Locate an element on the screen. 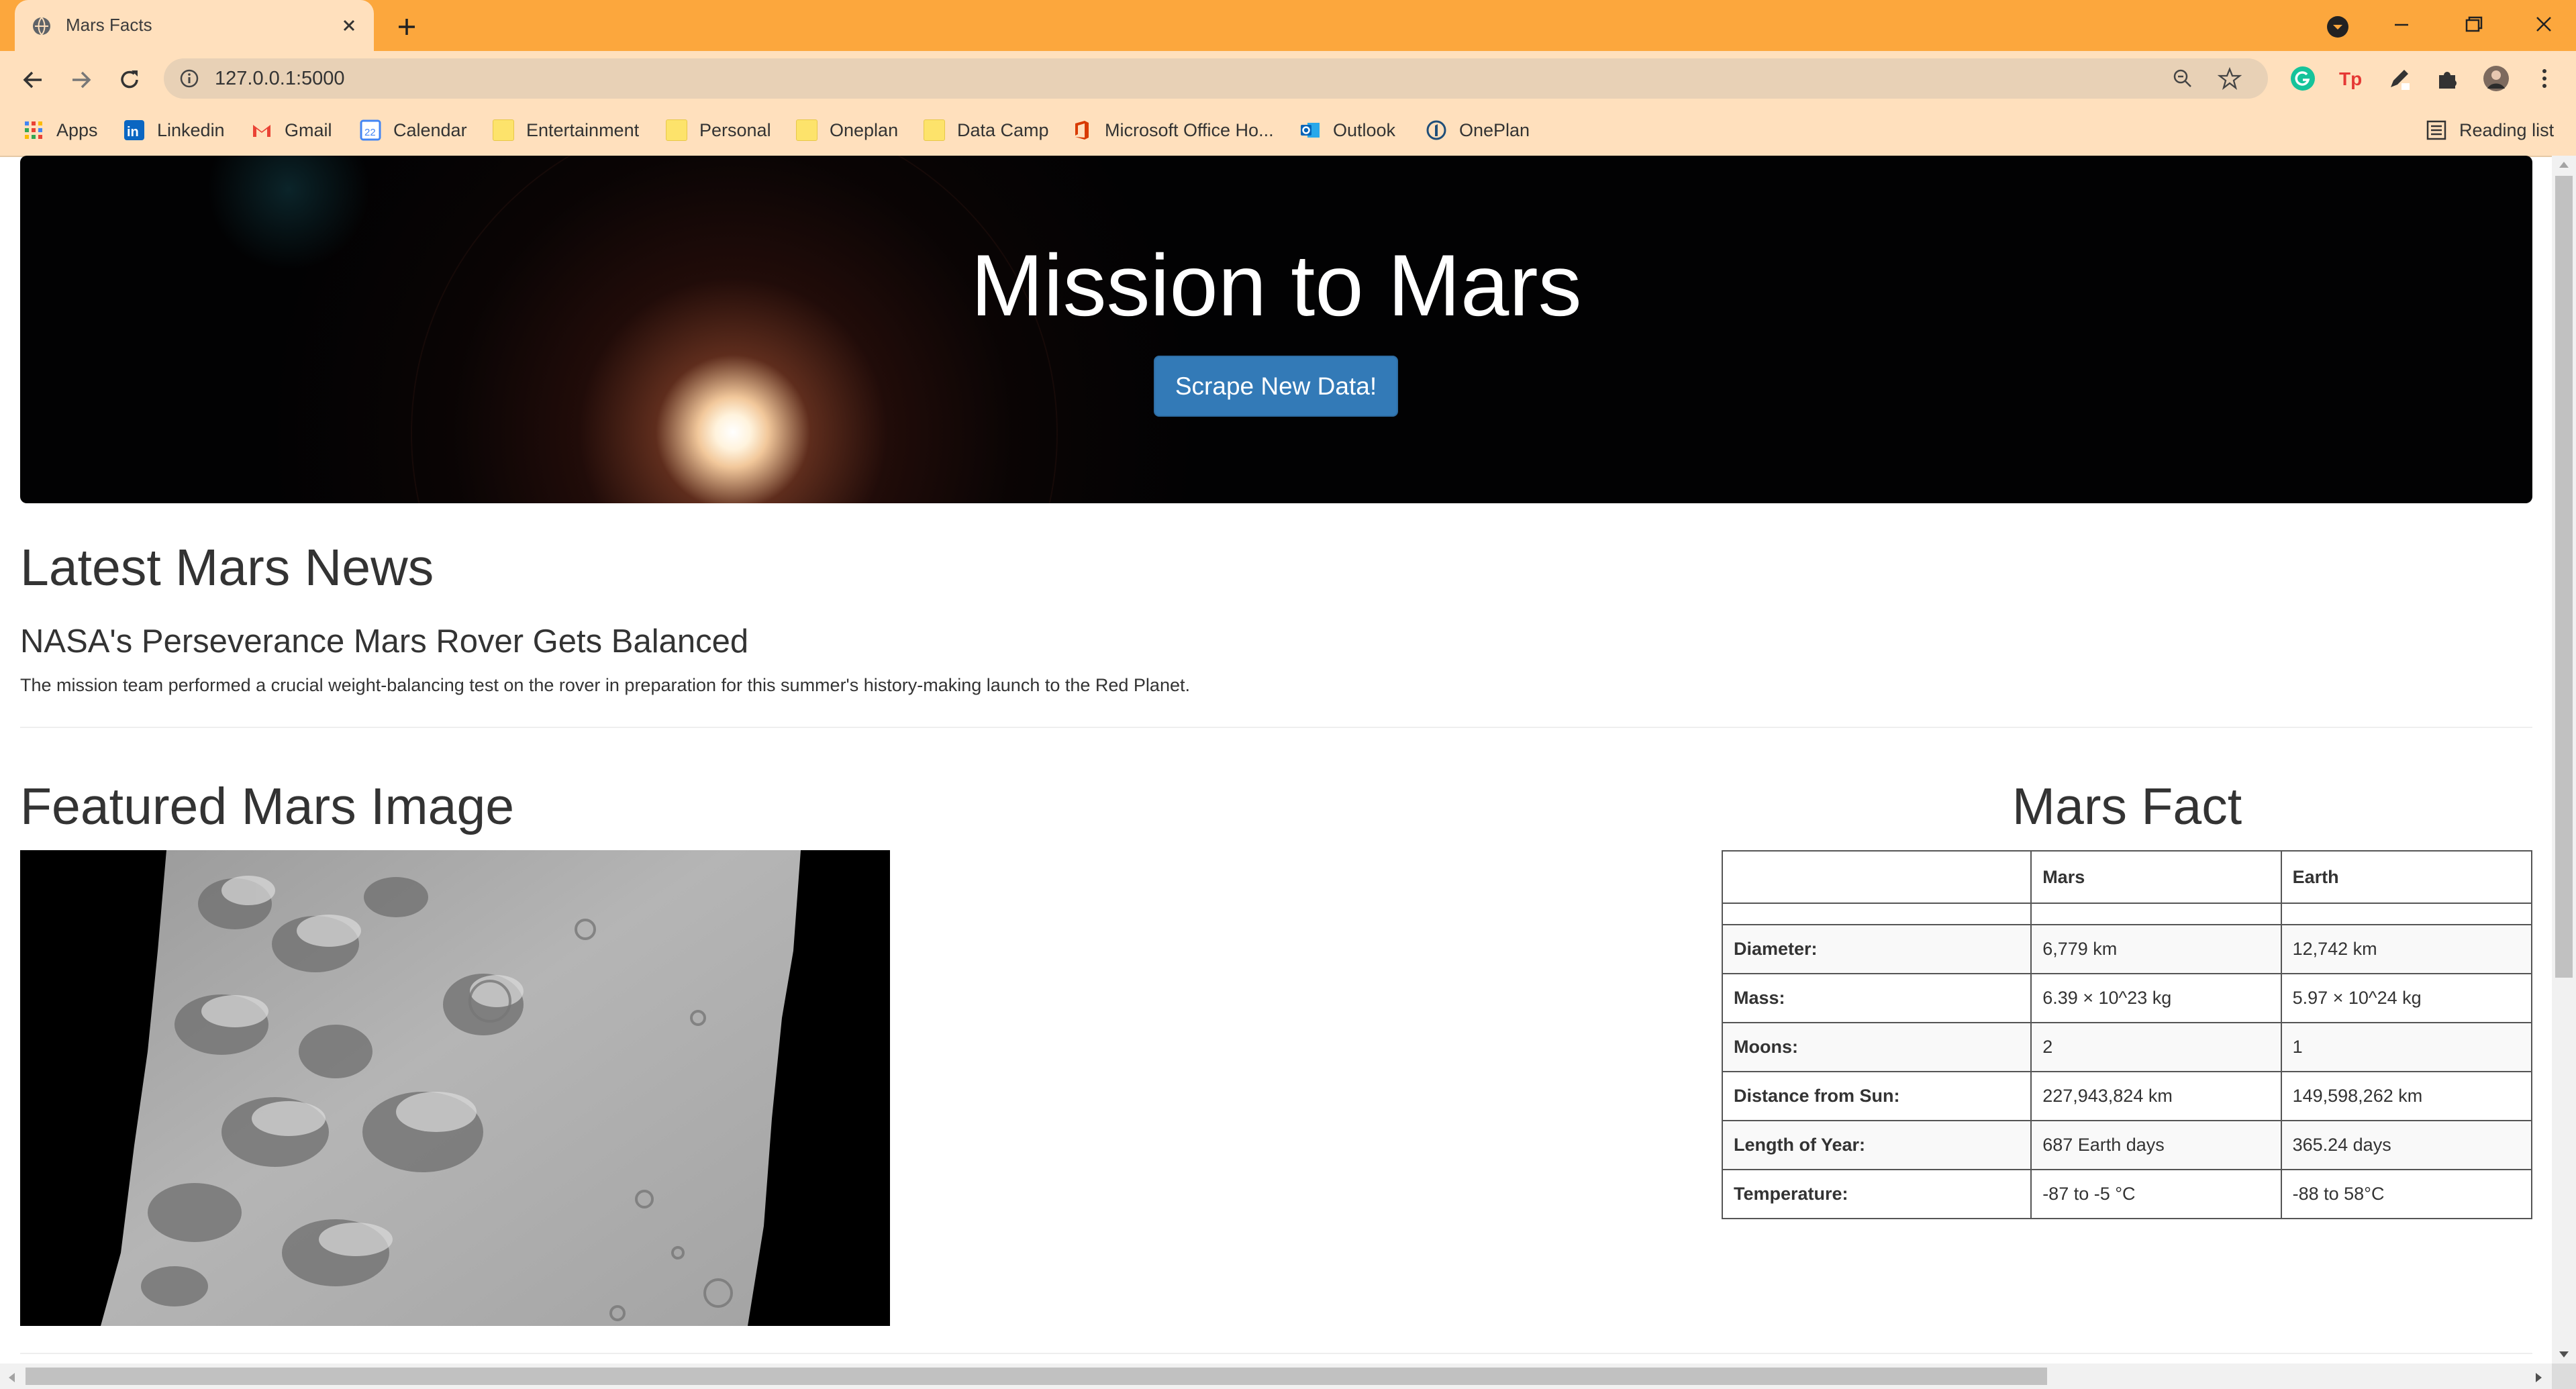 The image size is (2576, 1389). bookmark-gmail: Gmail is located at coordinates (291, 130).